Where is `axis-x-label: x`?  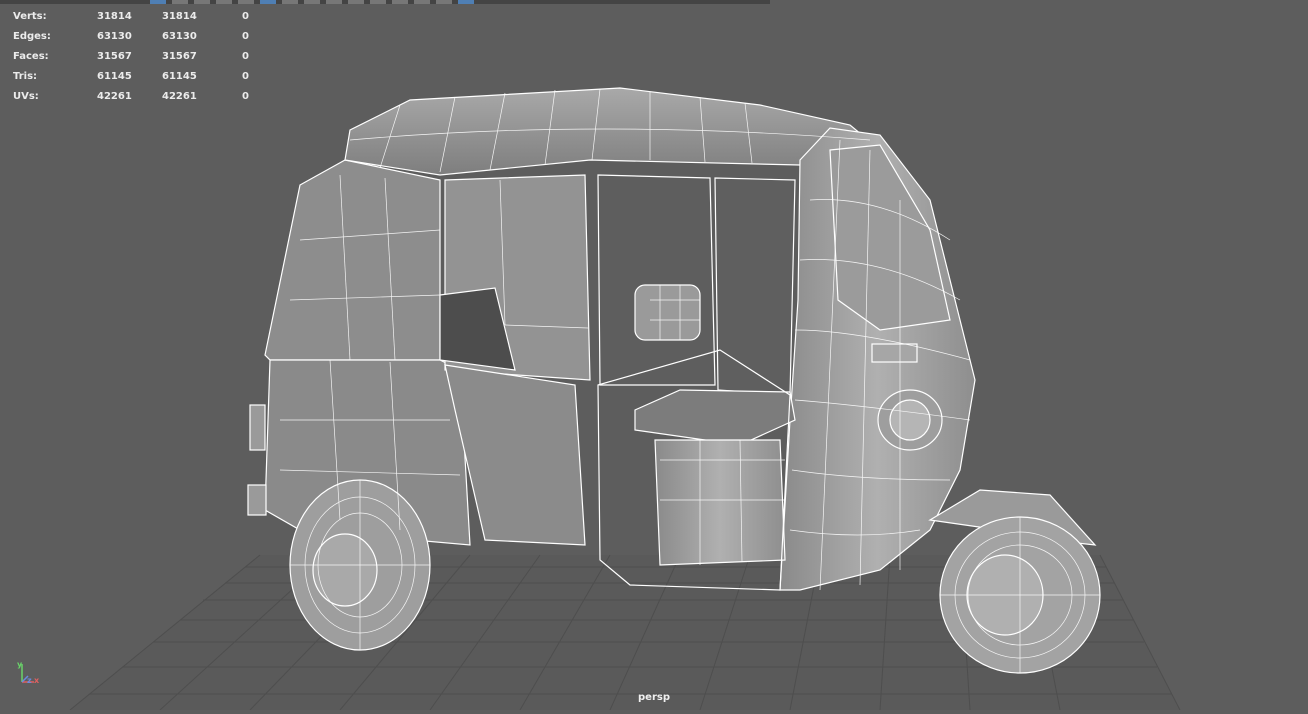 axis-x-label: x is located at coordinates (37, 680).